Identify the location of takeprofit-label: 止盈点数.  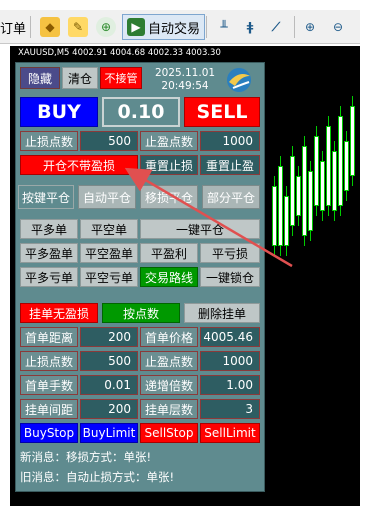
(169, 141).